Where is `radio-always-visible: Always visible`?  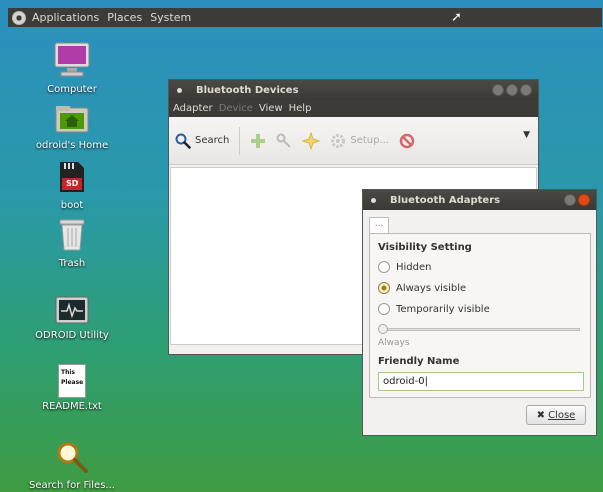
radio-always-visible: Always visible is located at coordinates (484, 288).